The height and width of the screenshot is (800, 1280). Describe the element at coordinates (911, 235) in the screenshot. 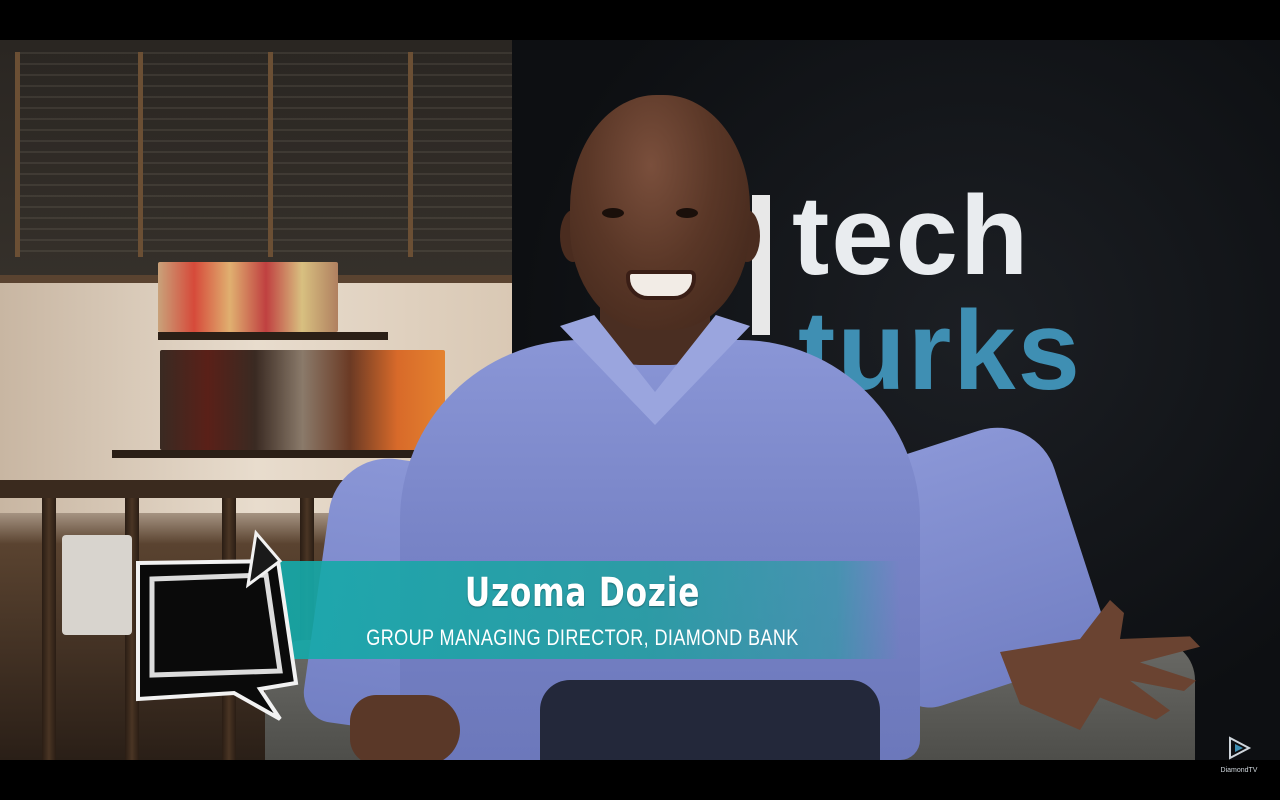

I see `logo-tech-text: tech` at that location.